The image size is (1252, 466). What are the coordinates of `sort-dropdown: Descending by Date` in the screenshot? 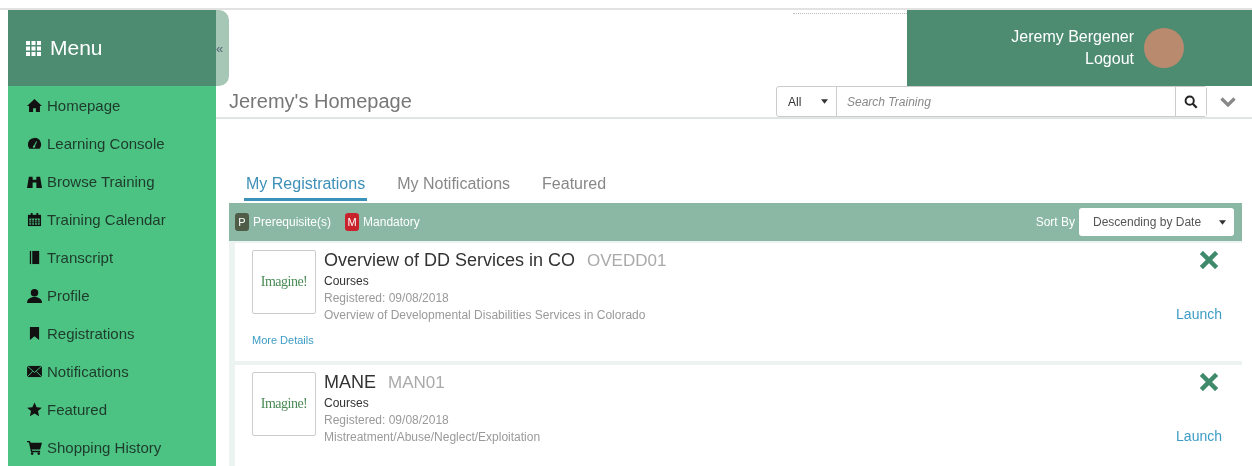 It's located at (1156, 222).